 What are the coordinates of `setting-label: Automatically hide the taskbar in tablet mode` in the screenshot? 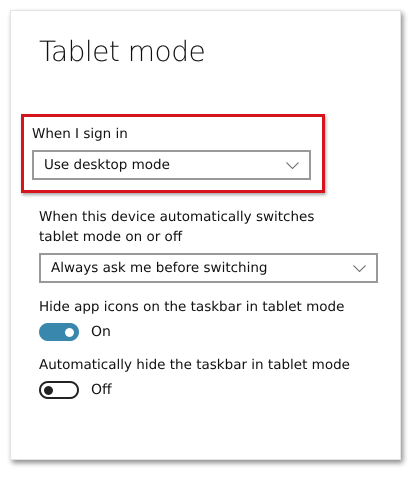 It's located at (195, 365).